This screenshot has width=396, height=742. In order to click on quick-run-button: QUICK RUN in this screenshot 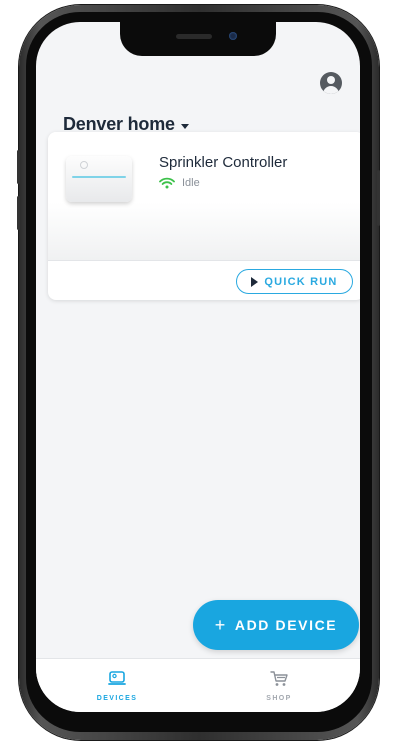, I will do `click(294, 281)`.